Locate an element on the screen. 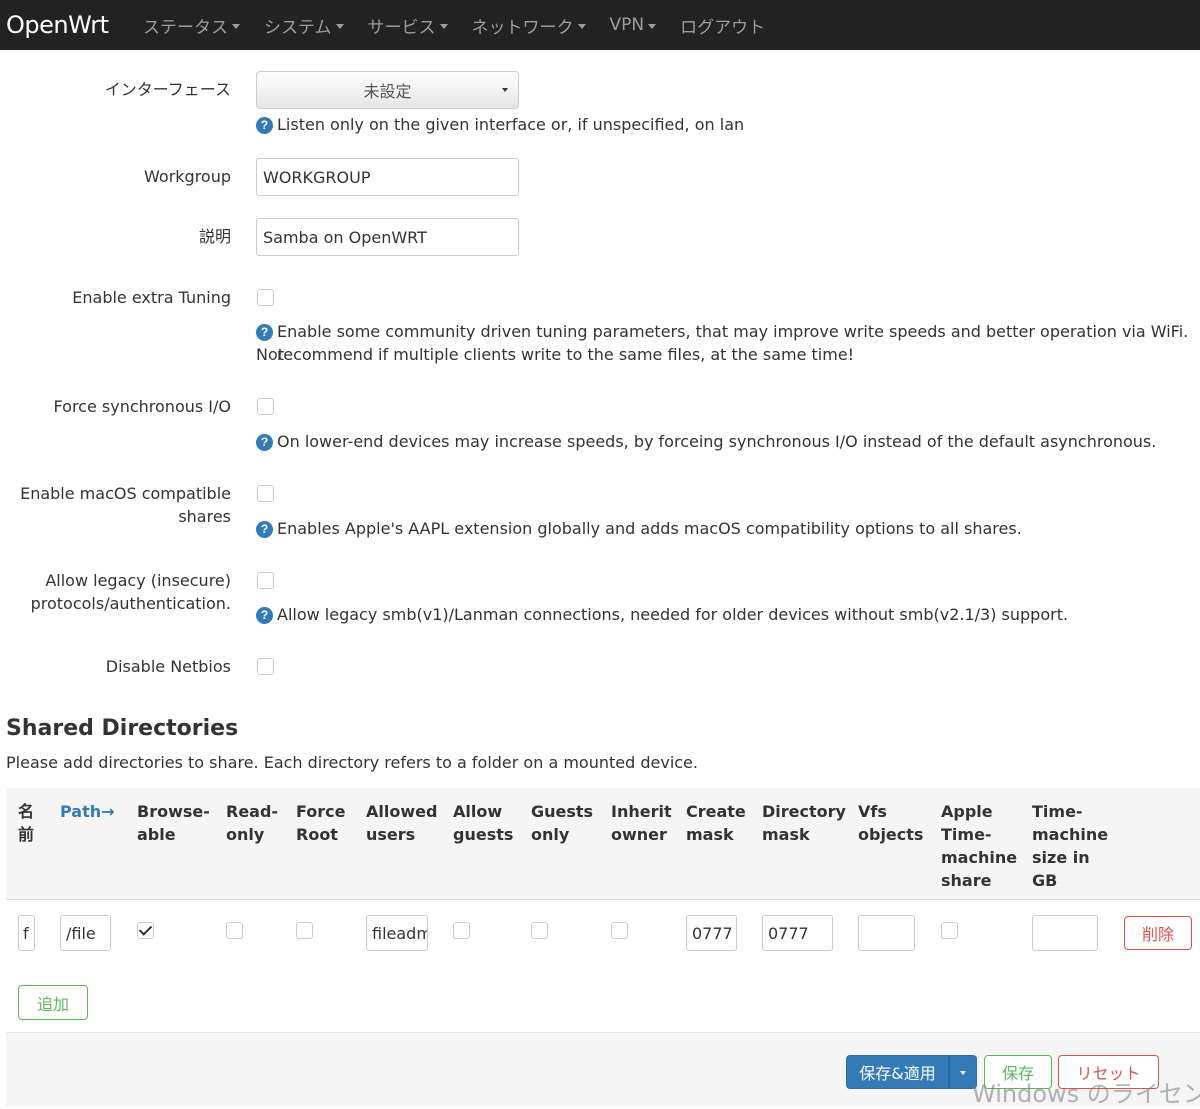  col-header-inherit-owner: Inherit owner is located at coordinates (641, 823).